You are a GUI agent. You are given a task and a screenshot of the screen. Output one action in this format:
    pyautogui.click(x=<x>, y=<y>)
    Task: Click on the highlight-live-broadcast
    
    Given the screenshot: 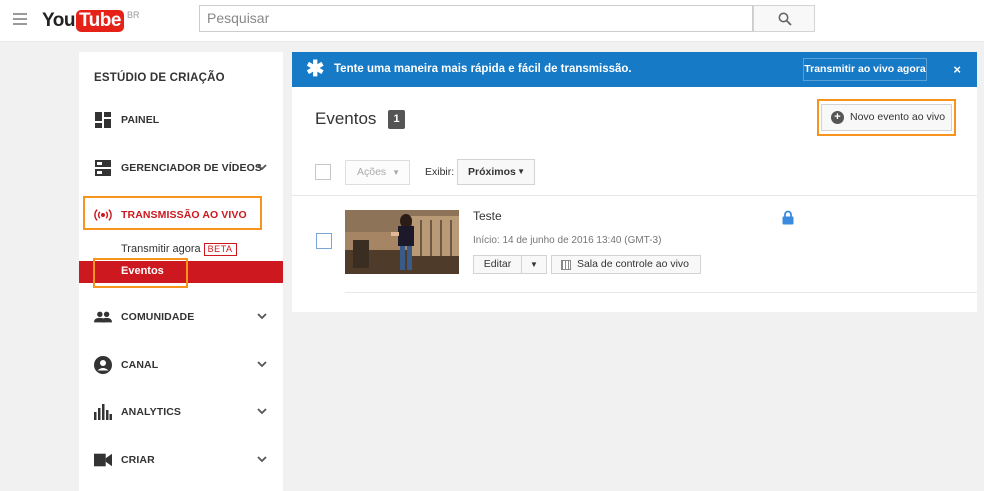 What is the action you would take?
    pyautogui.click(x=172, y=213)
    